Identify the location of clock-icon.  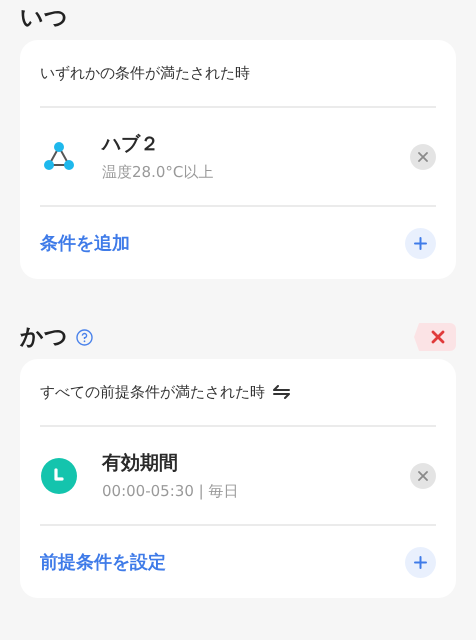
(59, 475).